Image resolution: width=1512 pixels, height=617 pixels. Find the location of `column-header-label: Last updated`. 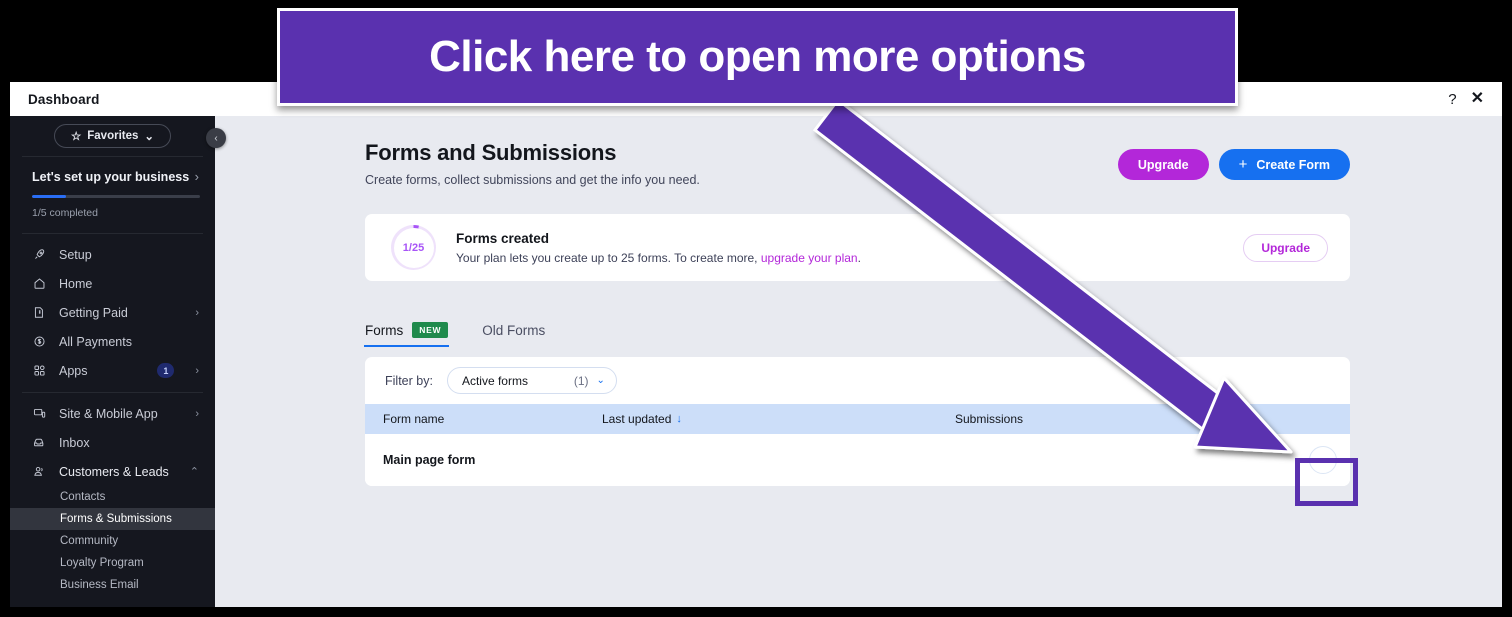

column-header-label: Last updated is located at coordinates (637, 419).